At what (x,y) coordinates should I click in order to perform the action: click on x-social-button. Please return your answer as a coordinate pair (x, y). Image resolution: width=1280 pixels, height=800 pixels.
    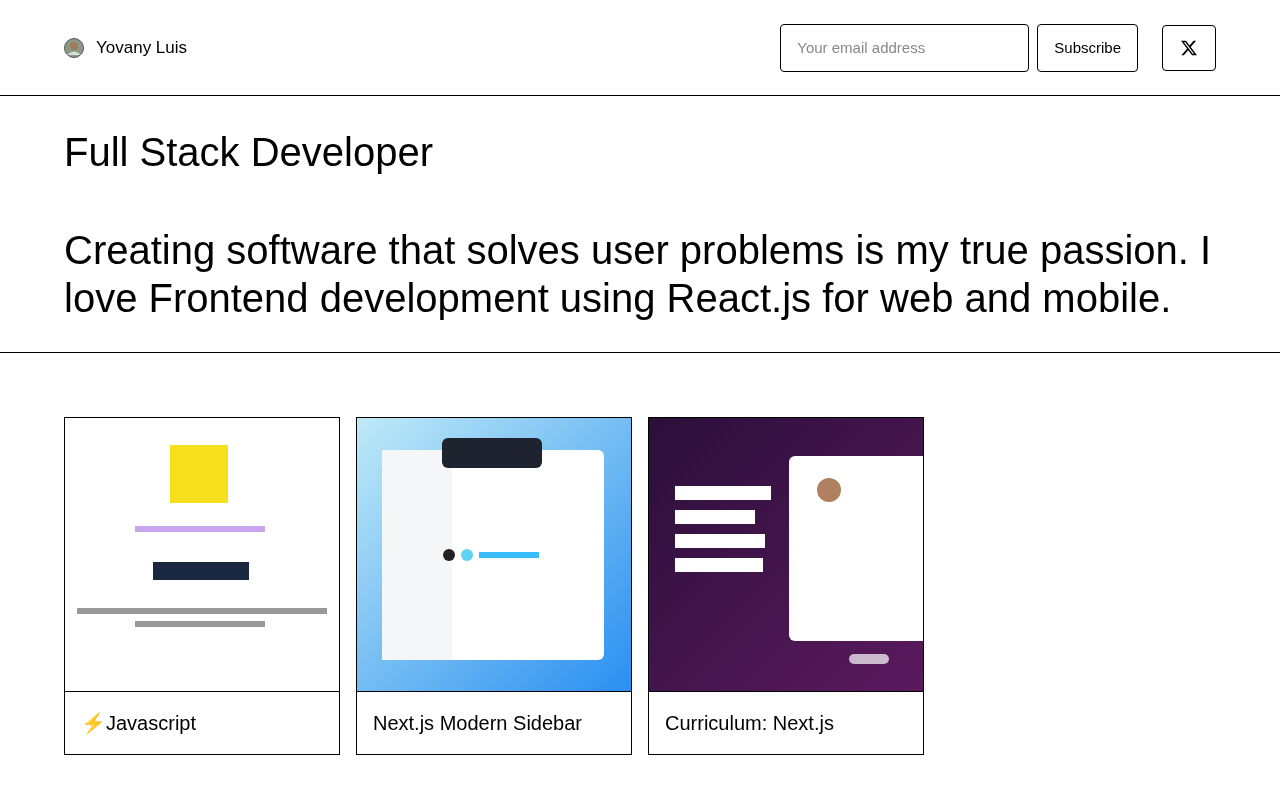
    Looking at the image, I should click on (1189, 47).